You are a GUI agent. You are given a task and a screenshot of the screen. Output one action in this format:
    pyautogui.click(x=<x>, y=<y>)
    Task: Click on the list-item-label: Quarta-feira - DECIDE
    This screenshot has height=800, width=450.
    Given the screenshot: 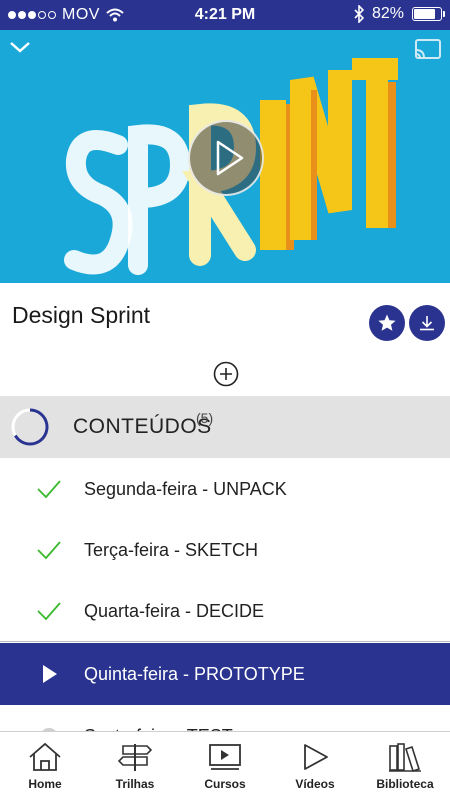 What is the action you would take?
    pyautogui.click(x=174, y=611)
    